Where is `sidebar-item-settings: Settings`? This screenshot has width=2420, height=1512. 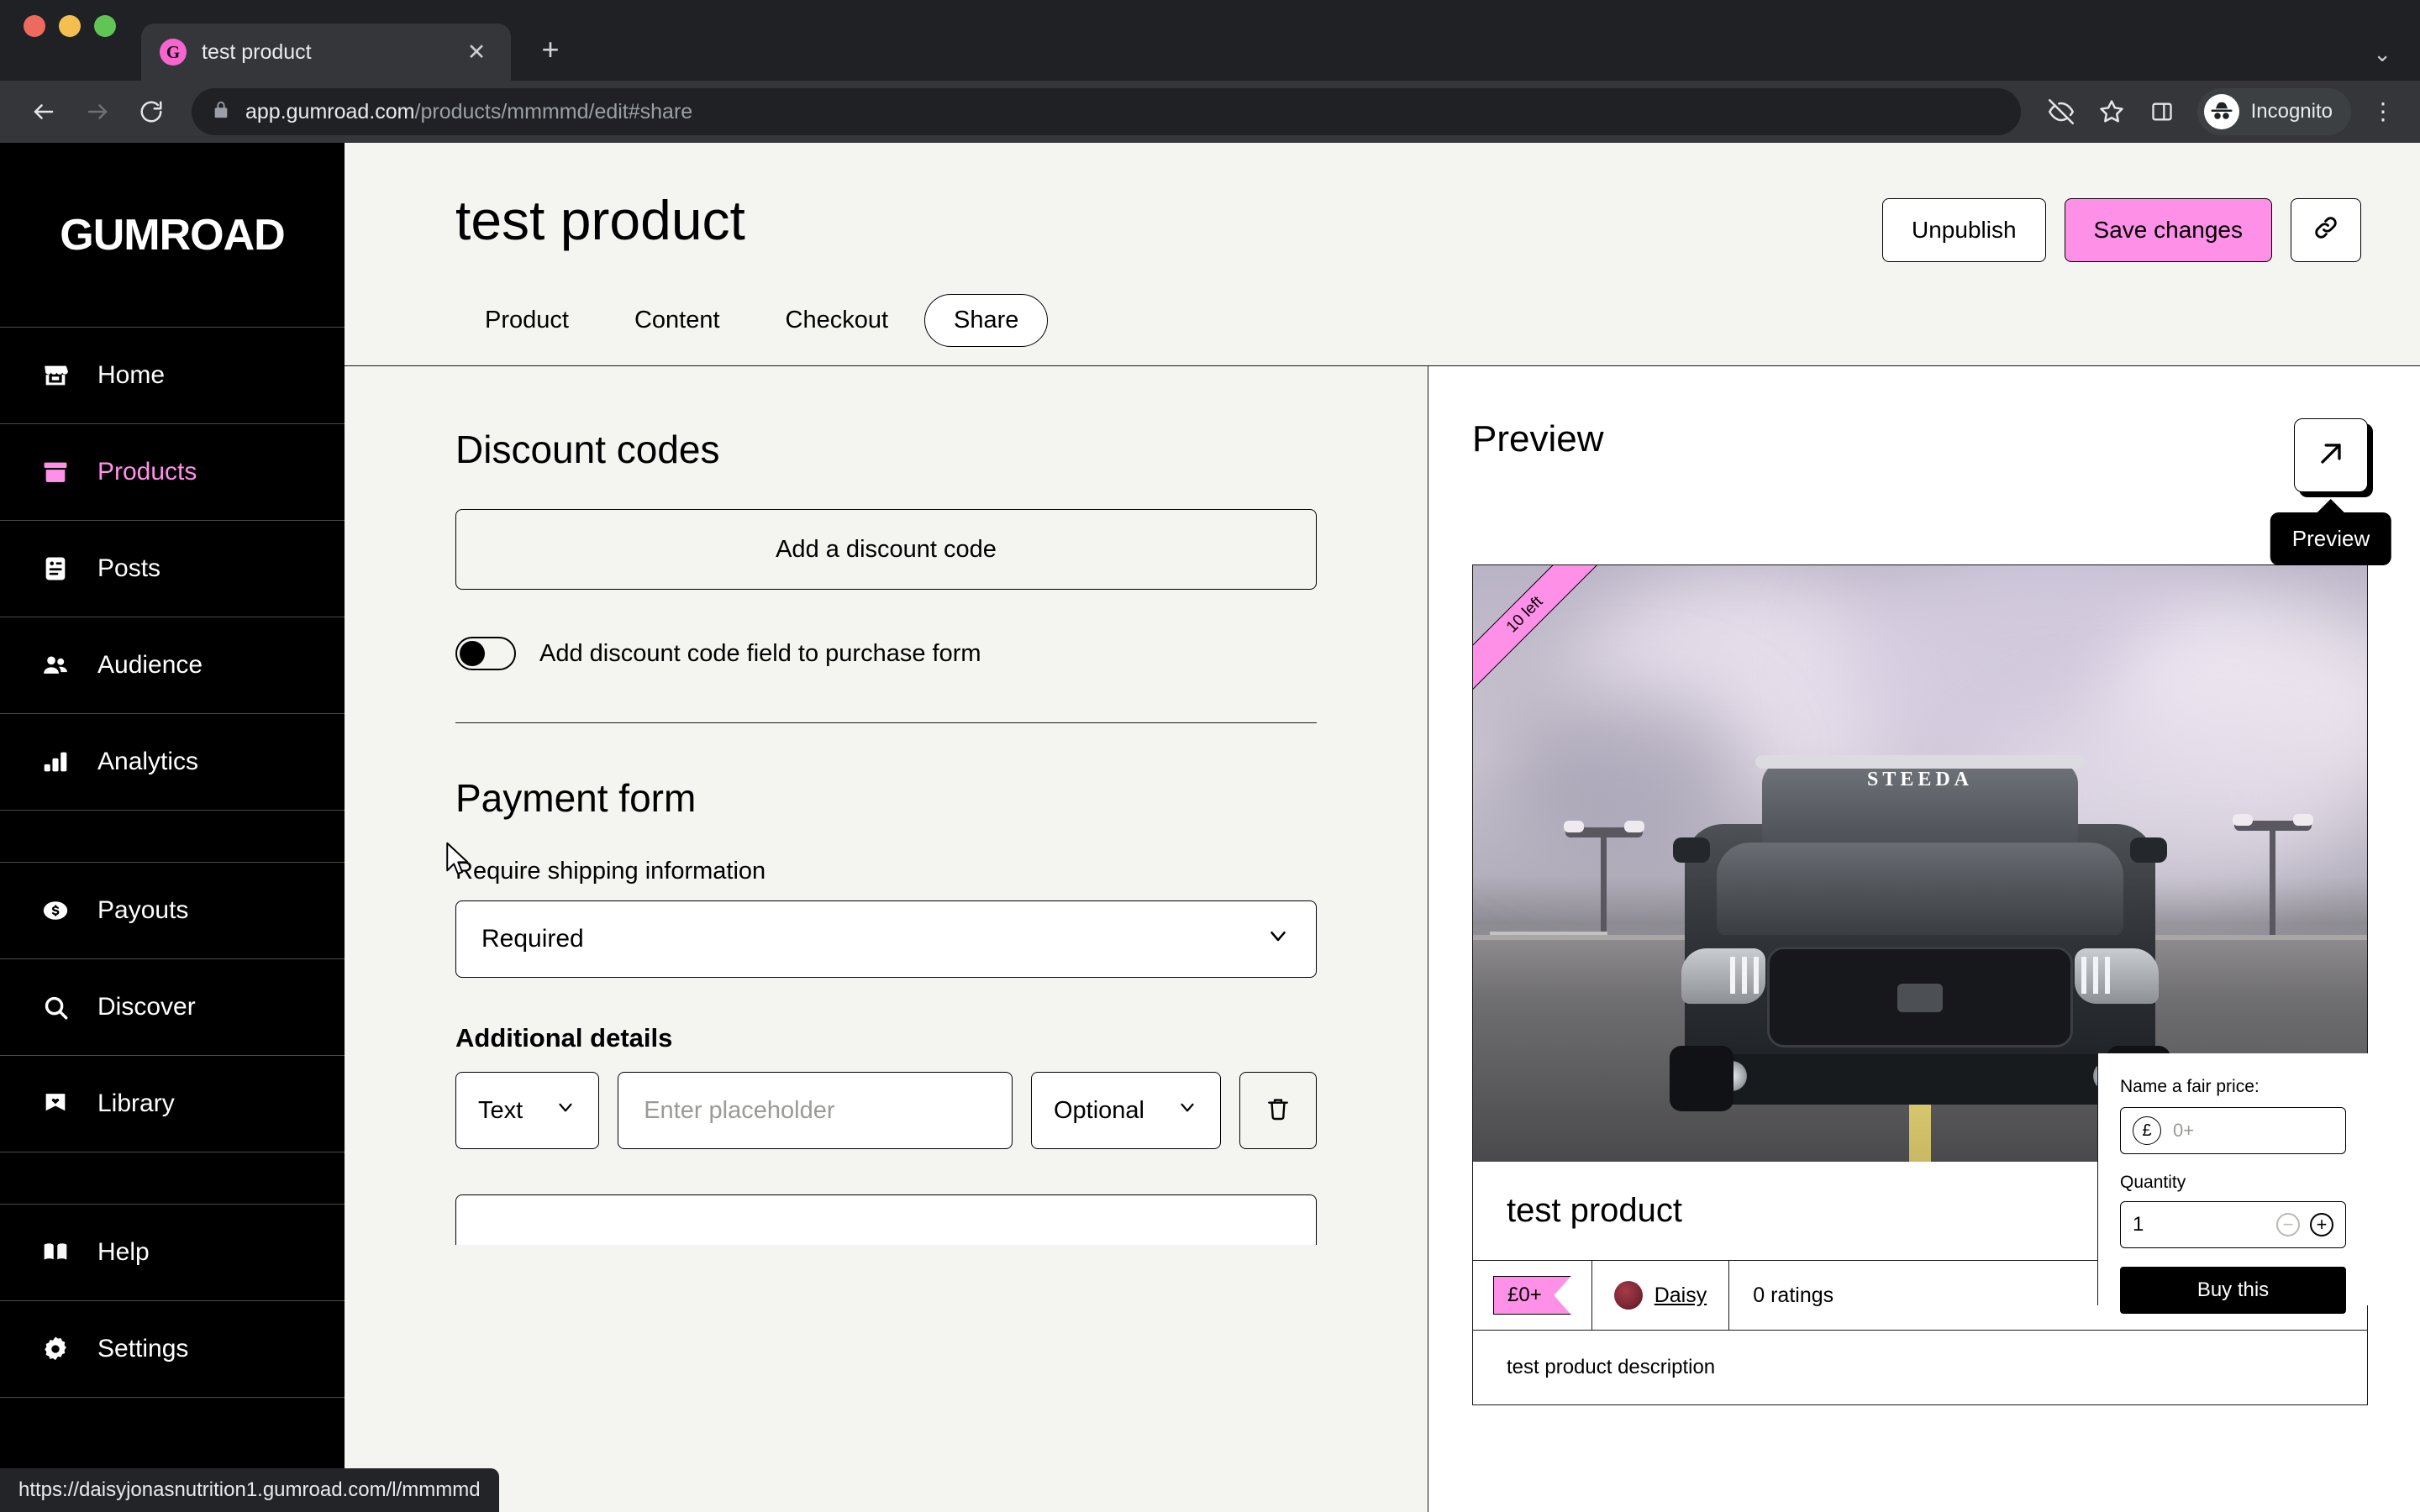
sidebar-item-settings: Settings is located at coordinates (172, 1349).